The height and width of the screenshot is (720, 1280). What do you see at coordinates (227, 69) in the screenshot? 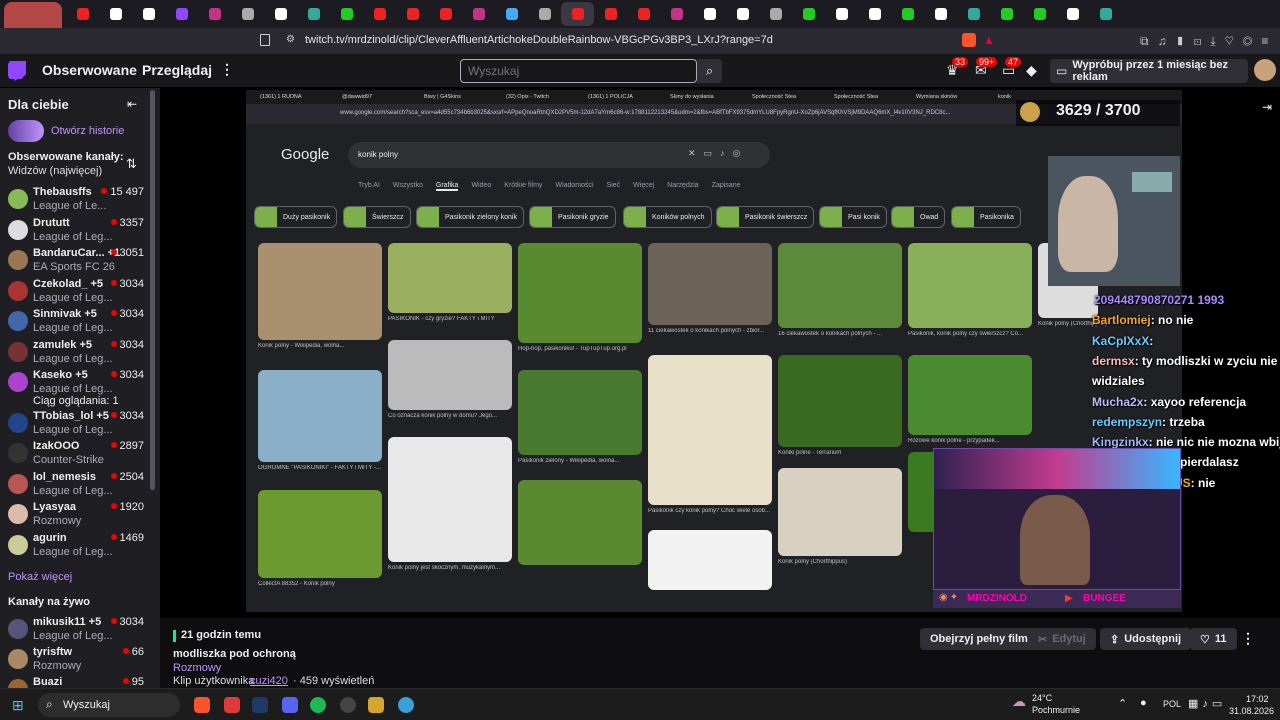
I see `more-icon: ⋮` at bounding box center [227, 69].